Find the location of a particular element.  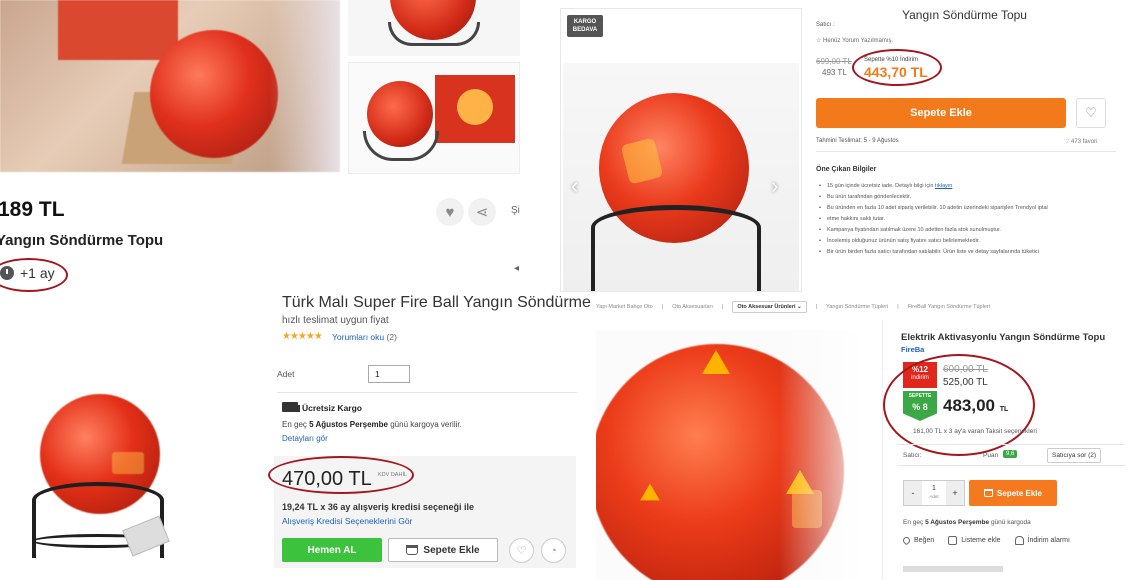

delivery-info: En geç 5 Ağustos Perşembe günü kargoda is located at coordinates (967, 522).